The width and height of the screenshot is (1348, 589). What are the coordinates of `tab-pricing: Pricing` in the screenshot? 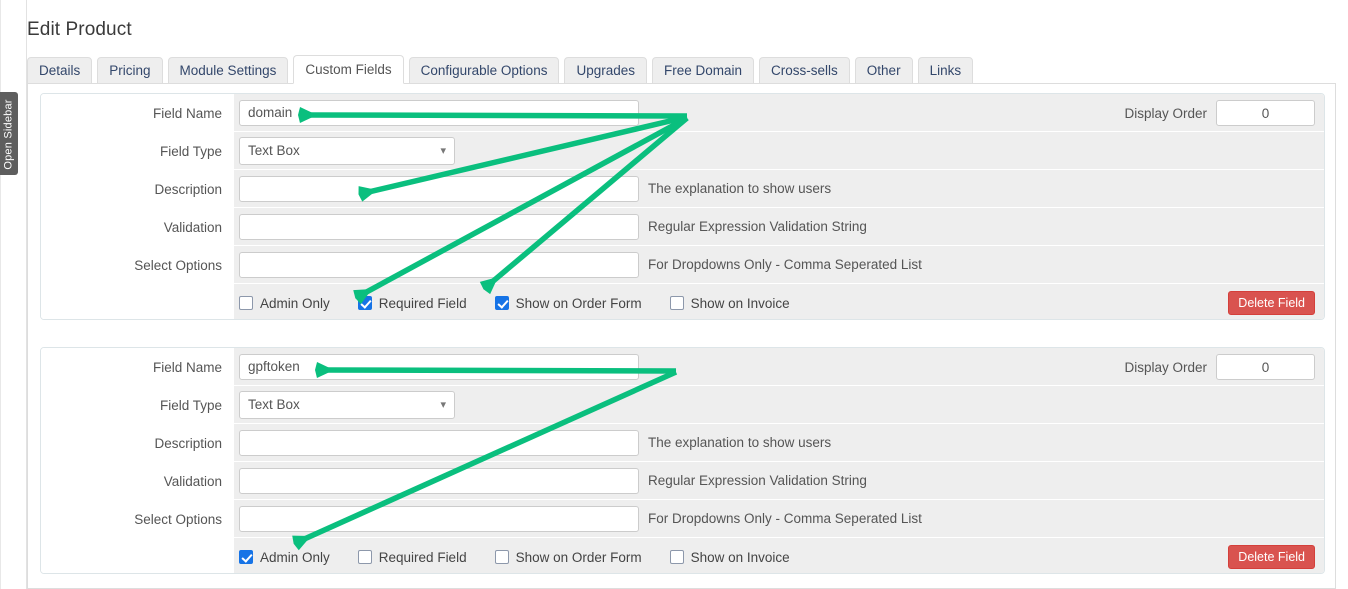 It's located at (130, 70).